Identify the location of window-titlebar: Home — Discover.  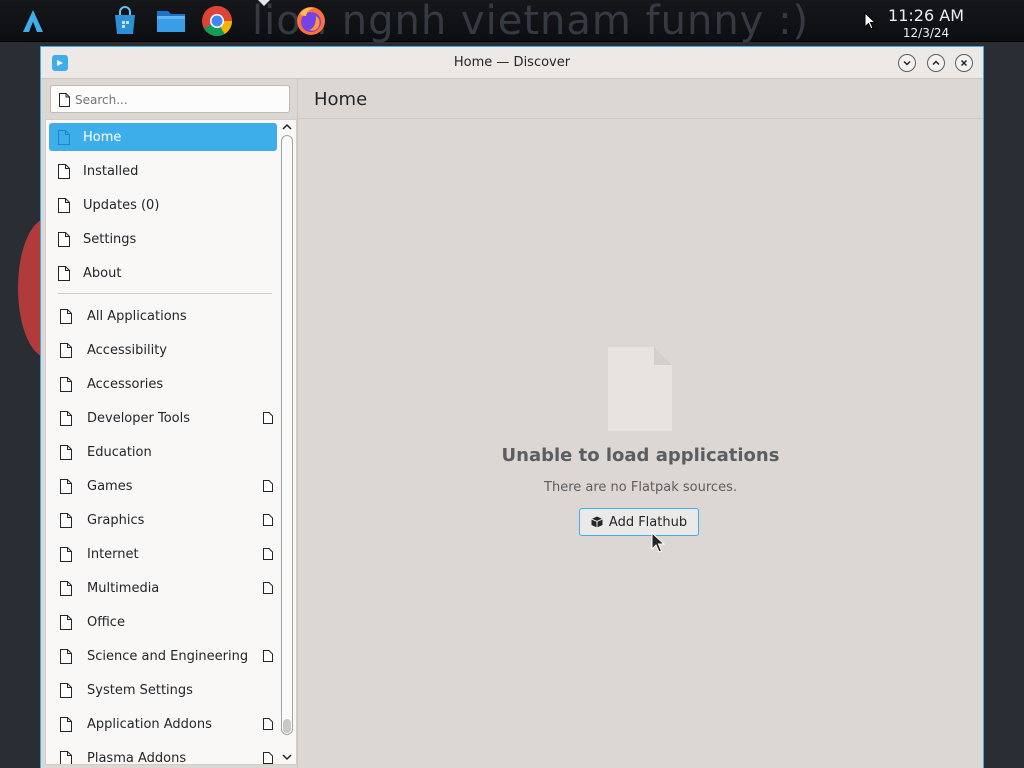
(512, 63).